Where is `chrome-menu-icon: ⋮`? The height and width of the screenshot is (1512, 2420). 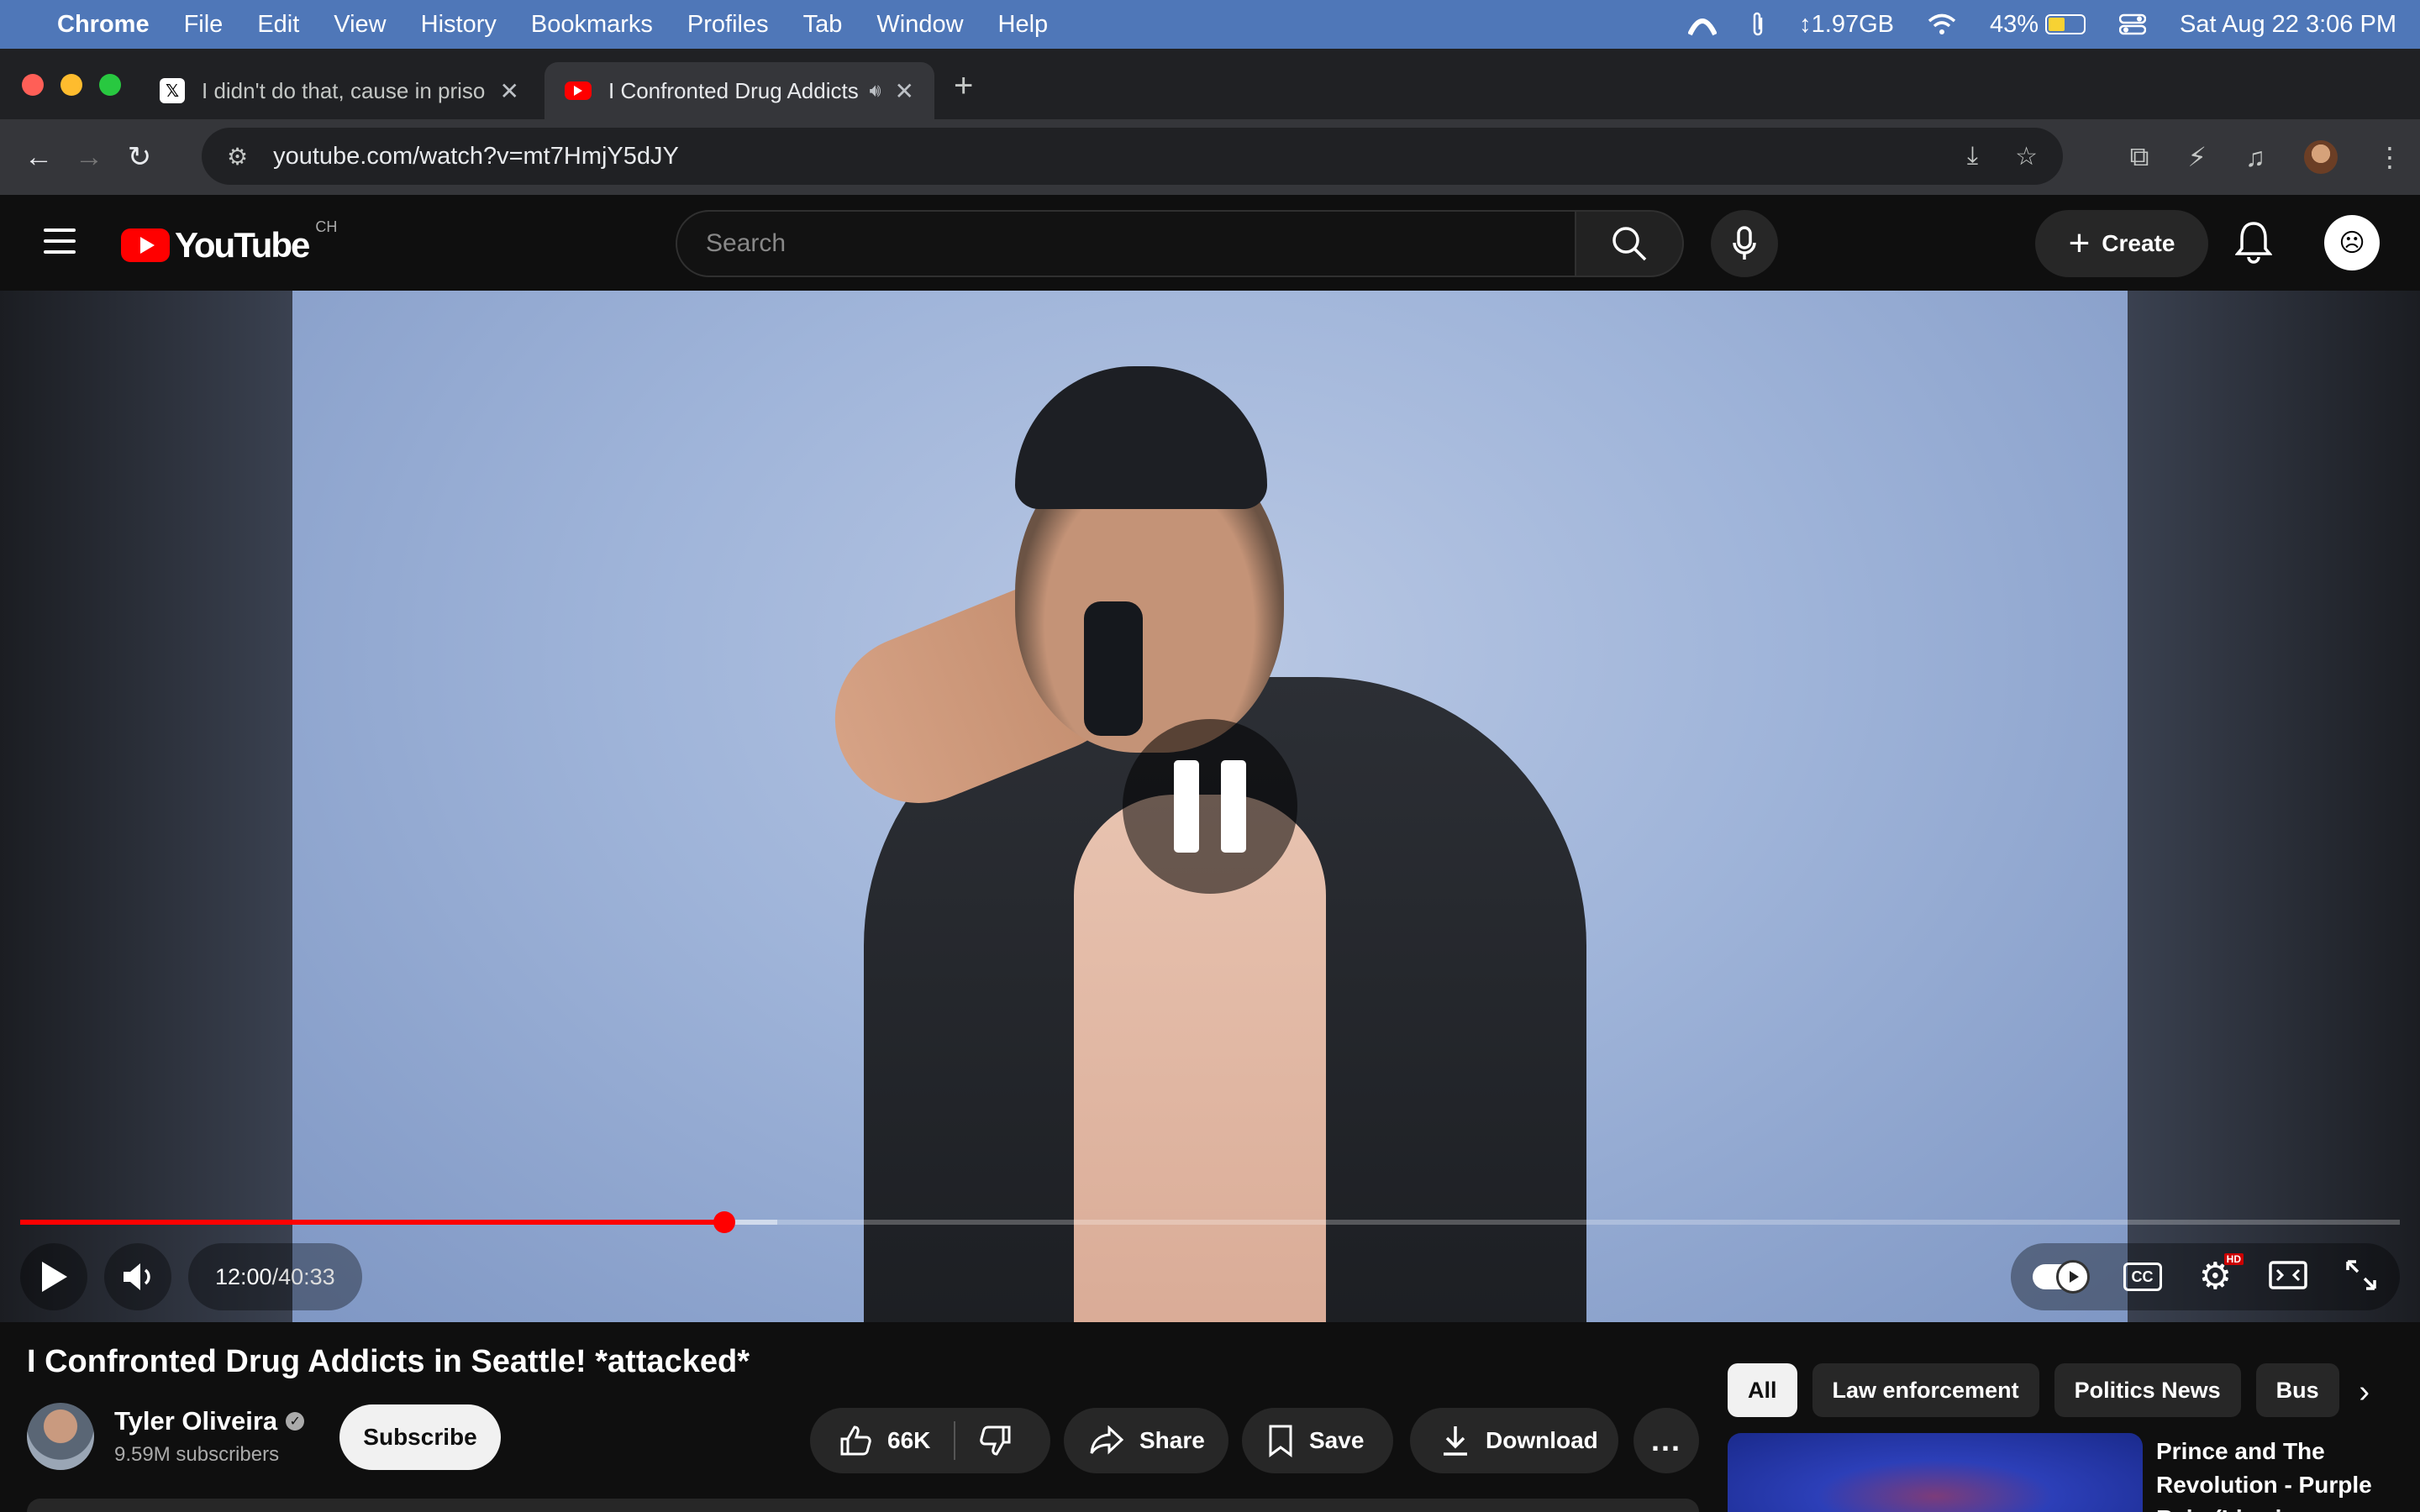 chrome-menu-icon: ⋮ is located at coordinates (2390, 157).